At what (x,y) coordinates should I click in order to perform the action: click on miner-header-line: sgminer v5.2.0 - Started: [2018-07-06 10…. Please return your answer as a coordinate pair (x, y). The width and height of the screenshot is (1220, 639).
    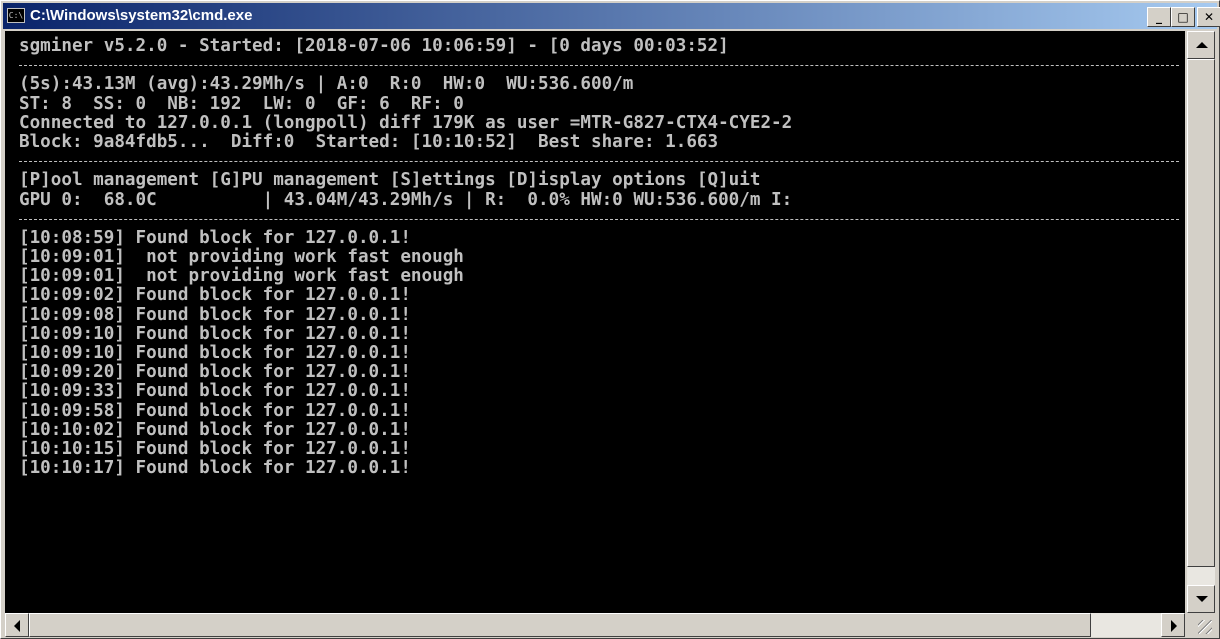
    Looking at the image, I should click on (374, 46).